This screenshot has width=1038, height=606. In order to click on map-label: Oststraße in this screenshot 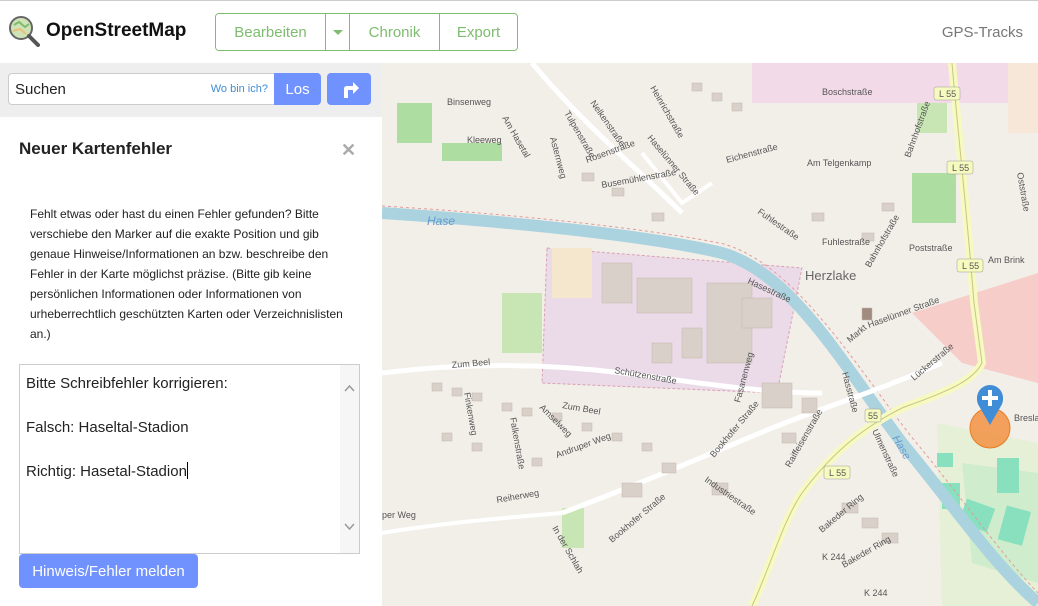, I will do `click(1023, 192)`.